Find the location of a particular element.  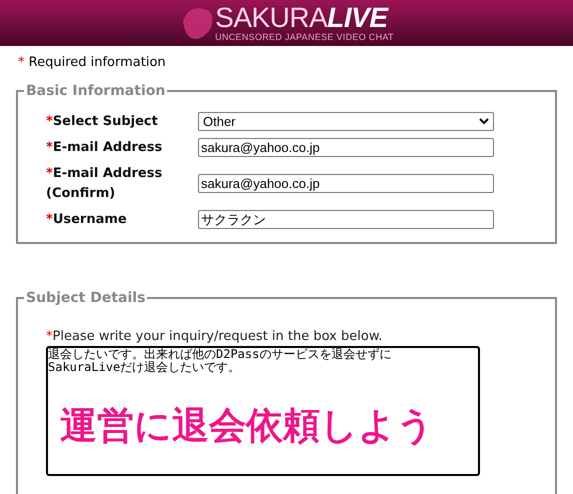

label-text: *E-mail Address (Confirm) is located at coordinates (105, 183).